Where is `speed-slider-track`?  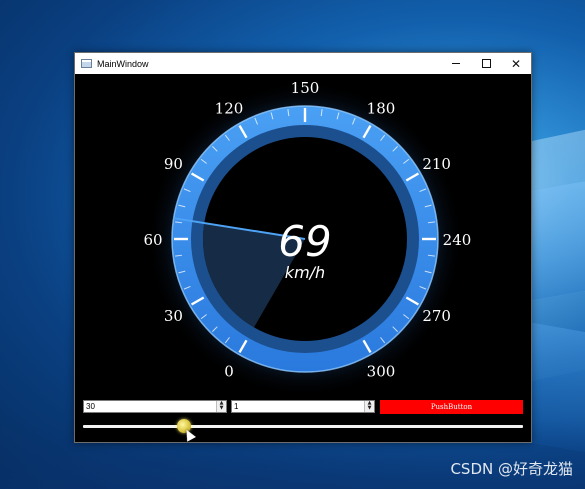
speed-slider-track is located at coordinates (303, 426).